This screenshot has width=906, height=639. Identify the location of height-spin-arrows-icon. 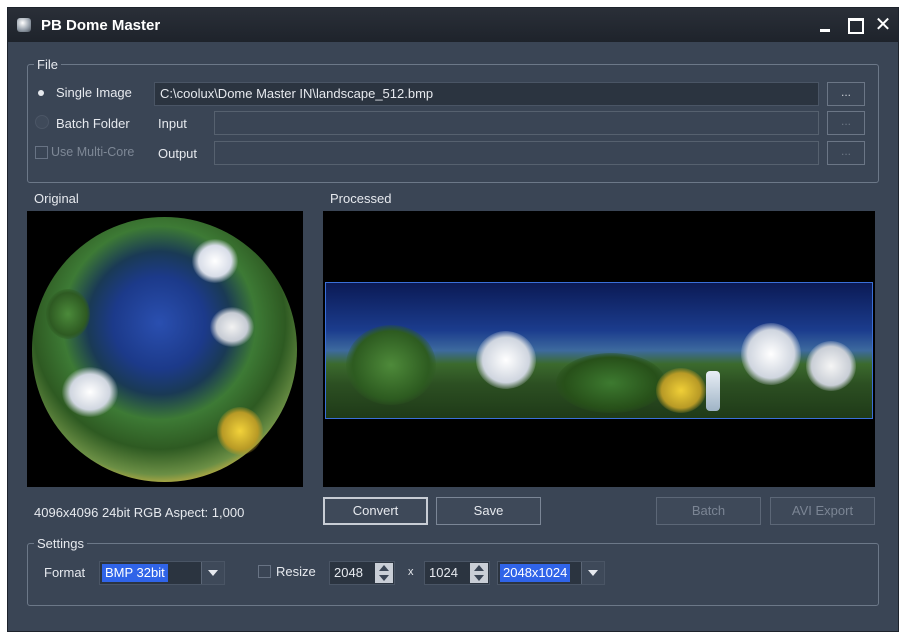
(479, 573).